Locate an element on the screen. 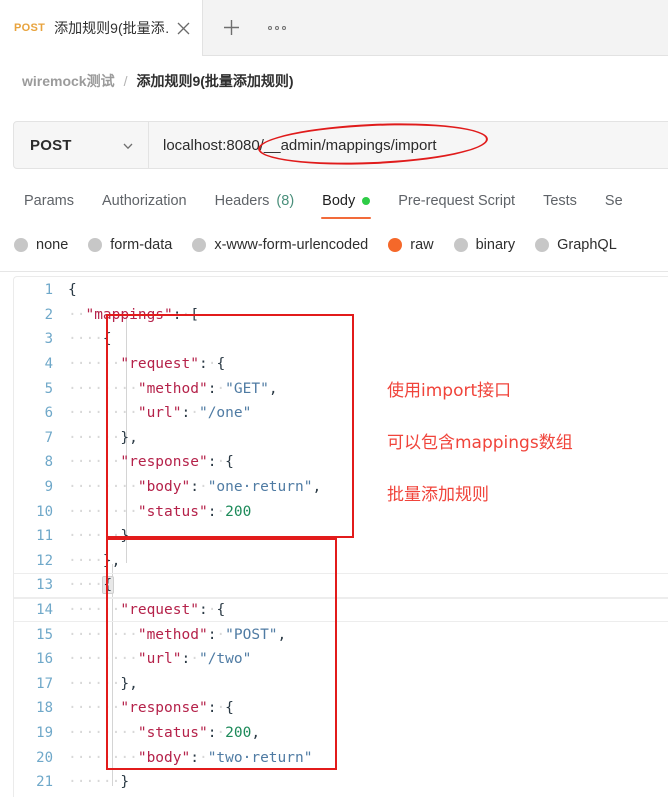  body-type-binary: binary is located at coordinates (484, 245).